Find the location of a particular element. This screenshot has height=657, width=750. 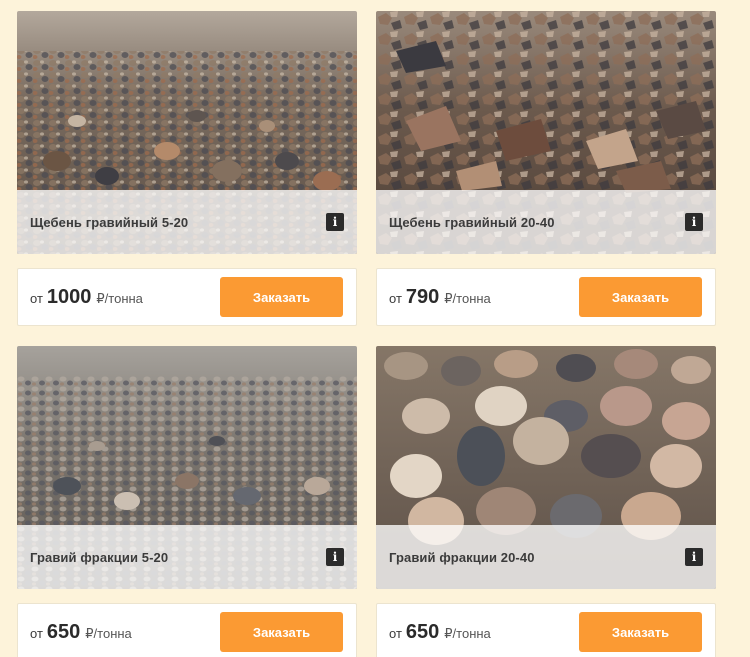

price: от 1000 ₽/тонна is located at coordinates (86, 297).